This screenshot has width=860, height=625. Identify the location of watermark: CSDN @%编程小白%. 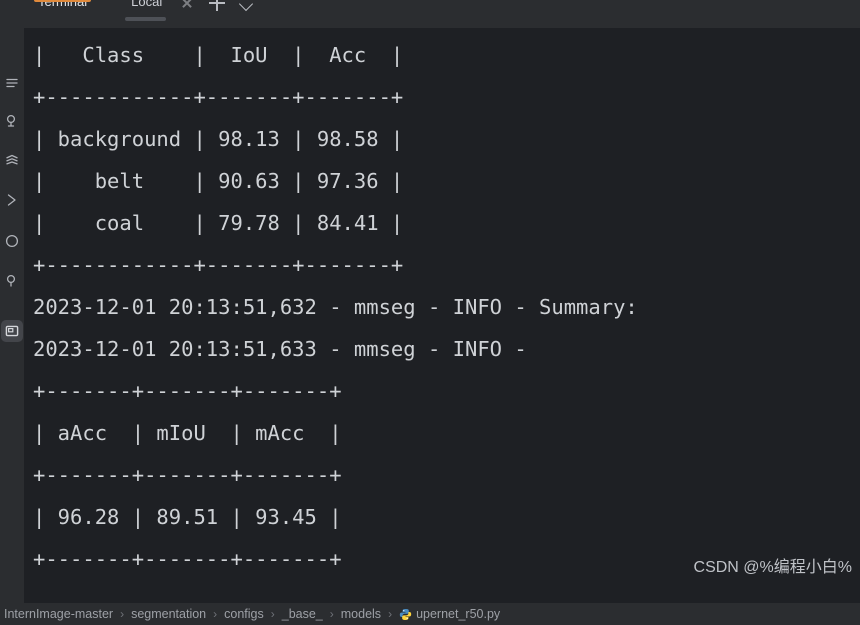
(772, 567).